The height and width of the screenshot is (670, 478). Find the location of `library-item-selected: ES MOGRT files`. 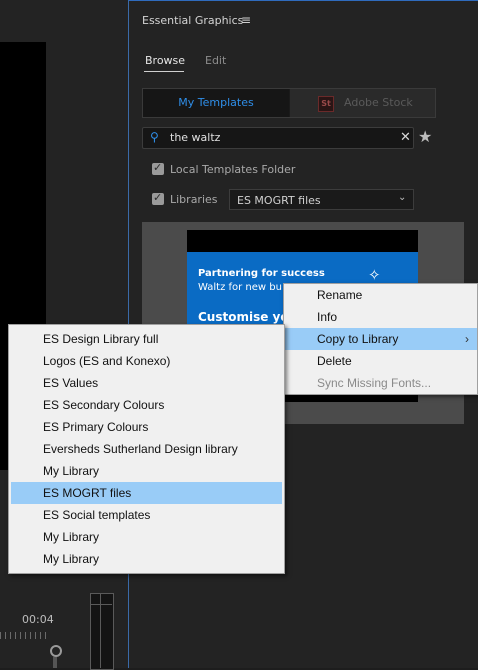

library-item-selected: ES MOGRT files is located at coordinates (146, 493).